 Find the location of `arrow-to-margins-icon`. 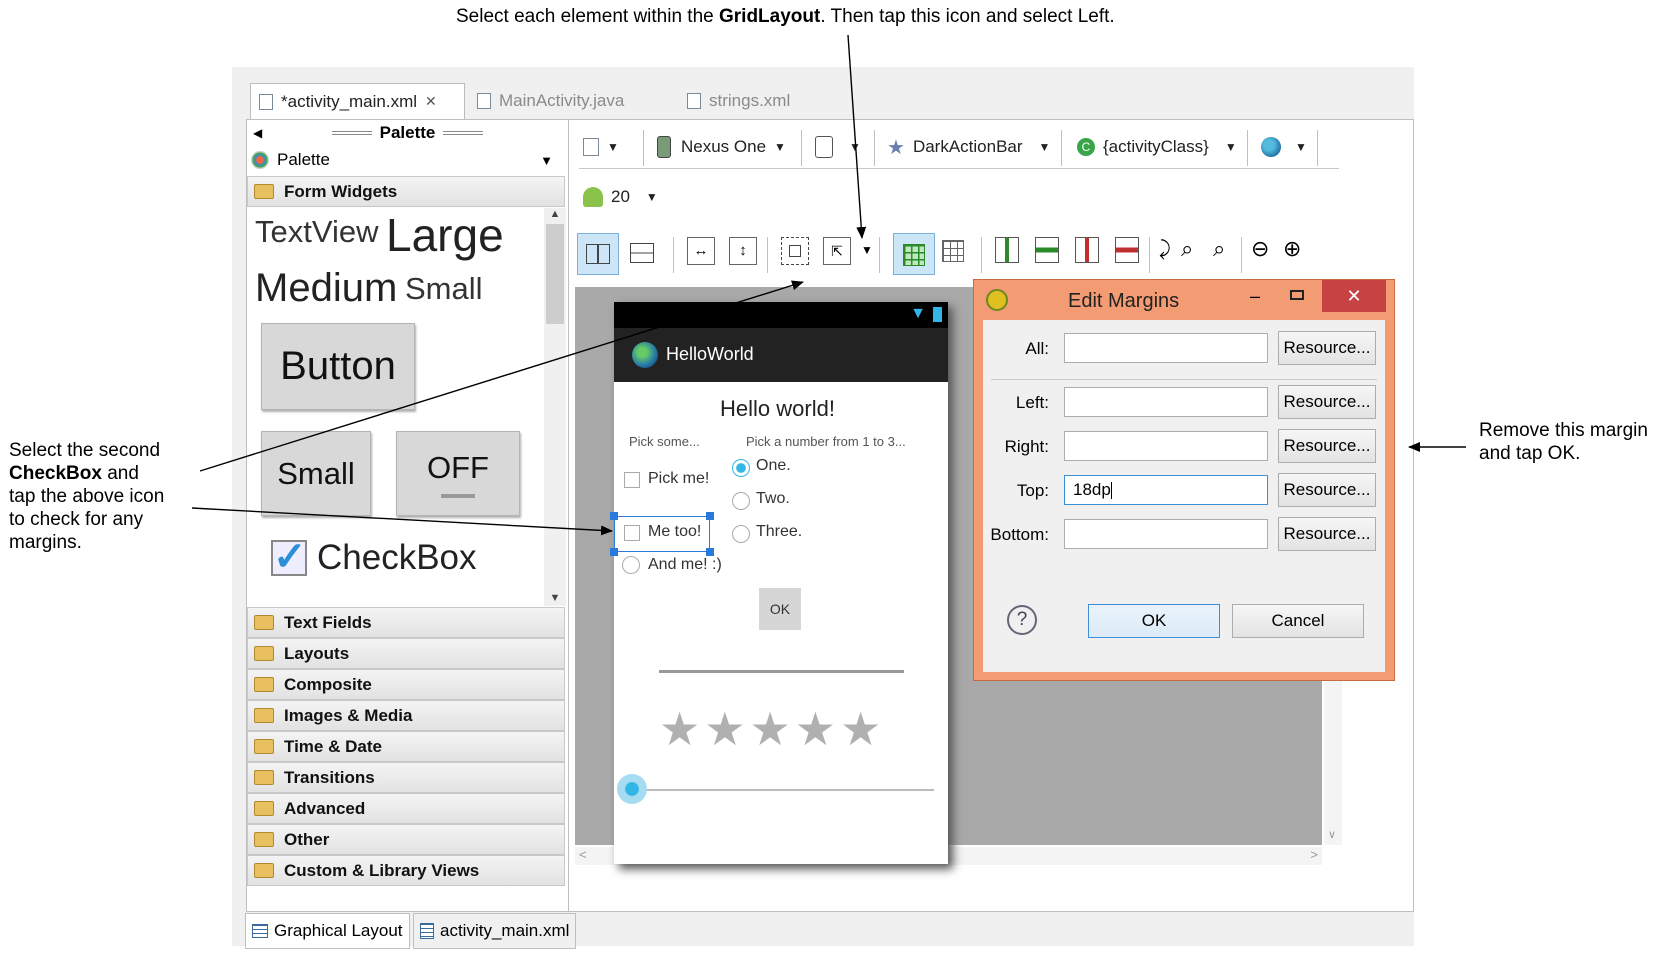

arrow-to-margins-icon is located at coordinates (857, 136).